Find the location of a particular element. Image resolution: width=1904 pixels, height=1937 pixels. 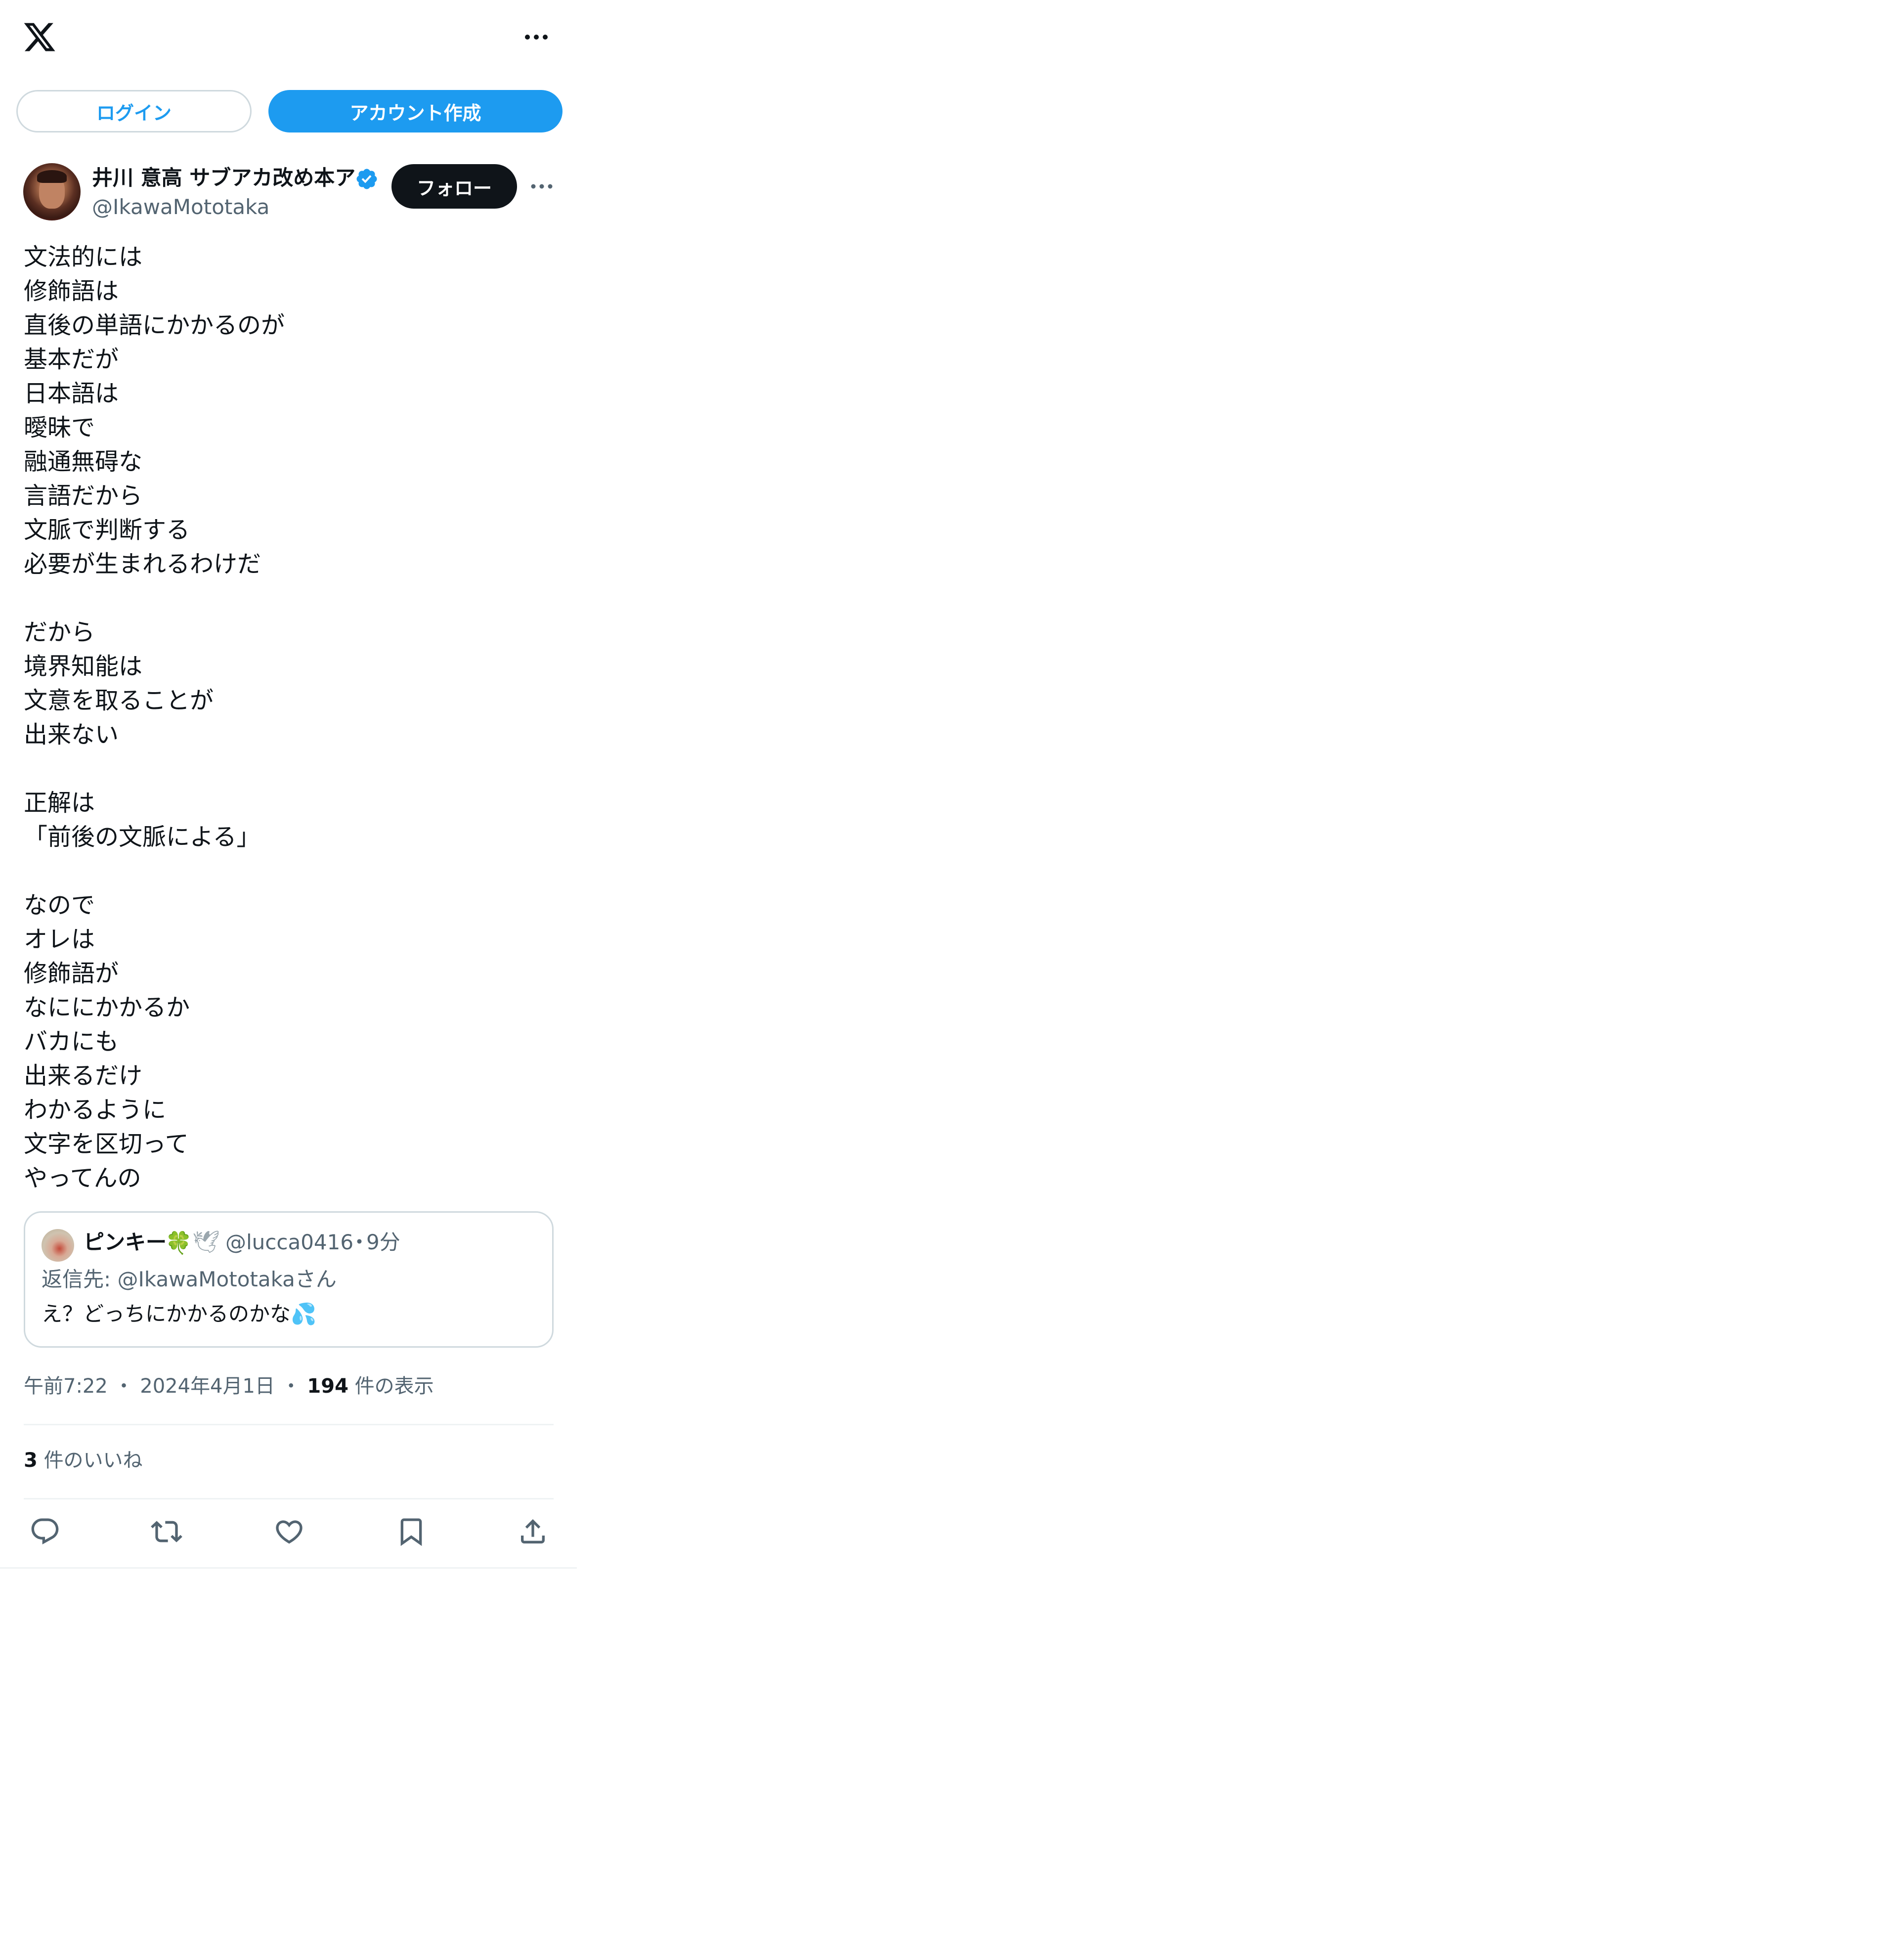

avatar is located at coordinates (52, 191).